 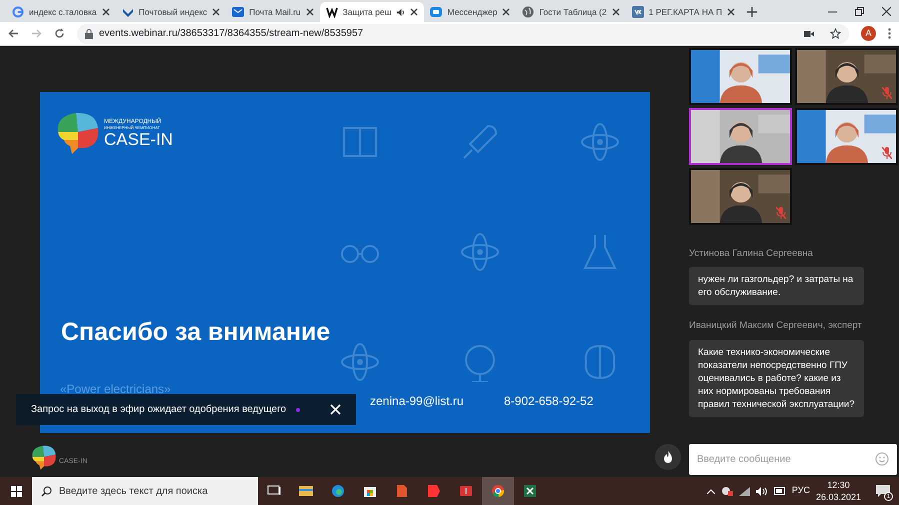 What do you see at coordinates (367, 12) in the screenshot?
I see `tab-label: Защита реш` at bounding box center [367, 12].